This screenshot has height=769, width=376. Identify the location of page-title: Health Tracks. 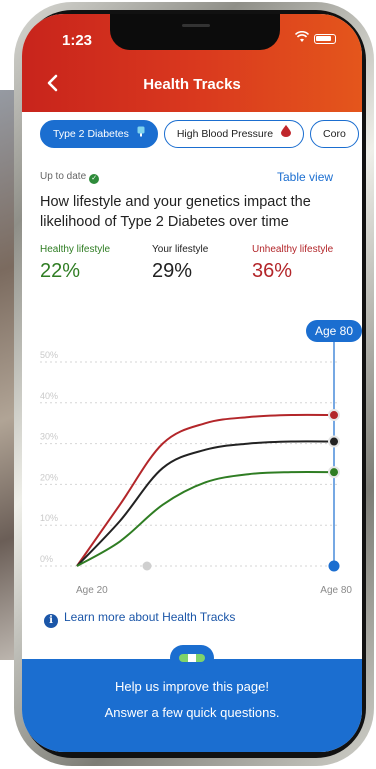
(192, 84).